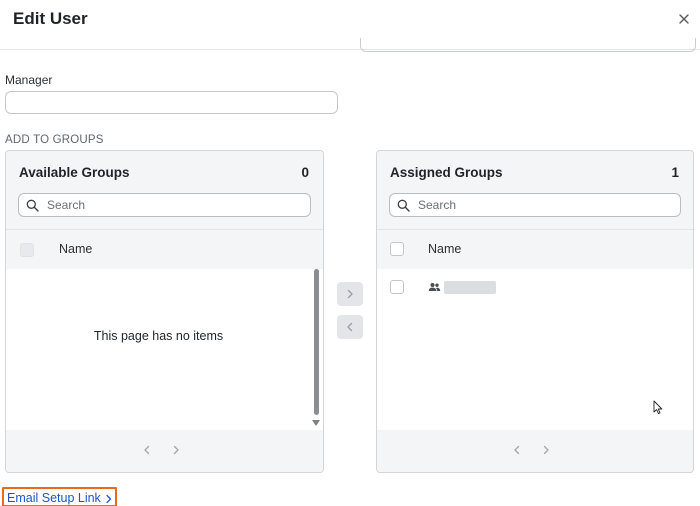  I want to click on close-icon, so click(684, 19).